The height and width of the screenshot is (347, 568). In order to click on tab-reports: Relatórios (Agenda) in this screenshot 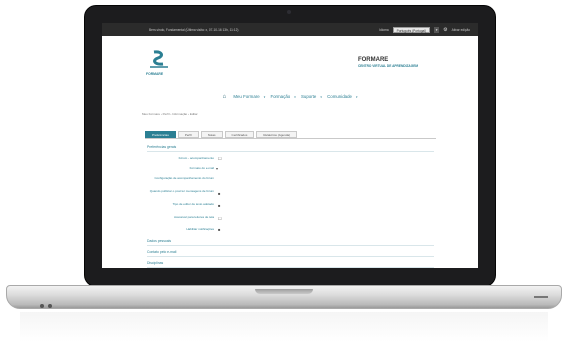, I will do `click(277, 134)`.